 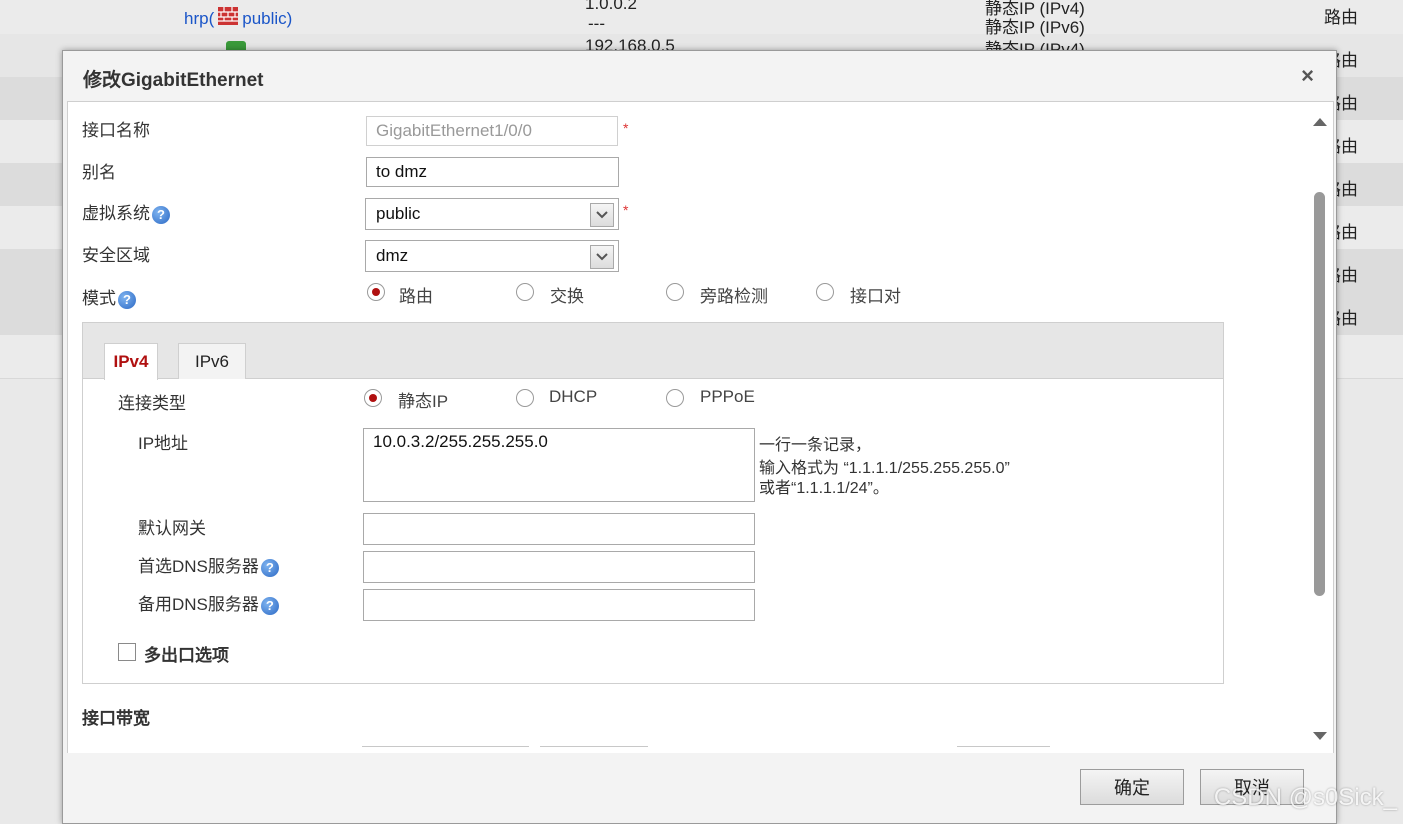 I want to click on zone-label: 安全区域, so click(x=116, y=255).